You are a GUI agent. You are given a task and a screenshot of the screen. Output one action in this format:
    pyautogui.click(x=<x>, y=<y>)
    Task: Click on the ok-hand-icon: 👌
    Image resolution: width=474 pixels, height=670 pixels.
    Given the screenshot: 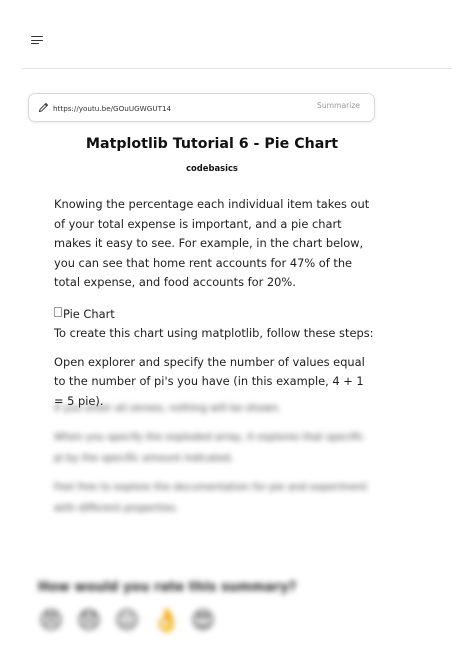 What is the action you would take?
    pyautogui.click(x=166, y=621)
    